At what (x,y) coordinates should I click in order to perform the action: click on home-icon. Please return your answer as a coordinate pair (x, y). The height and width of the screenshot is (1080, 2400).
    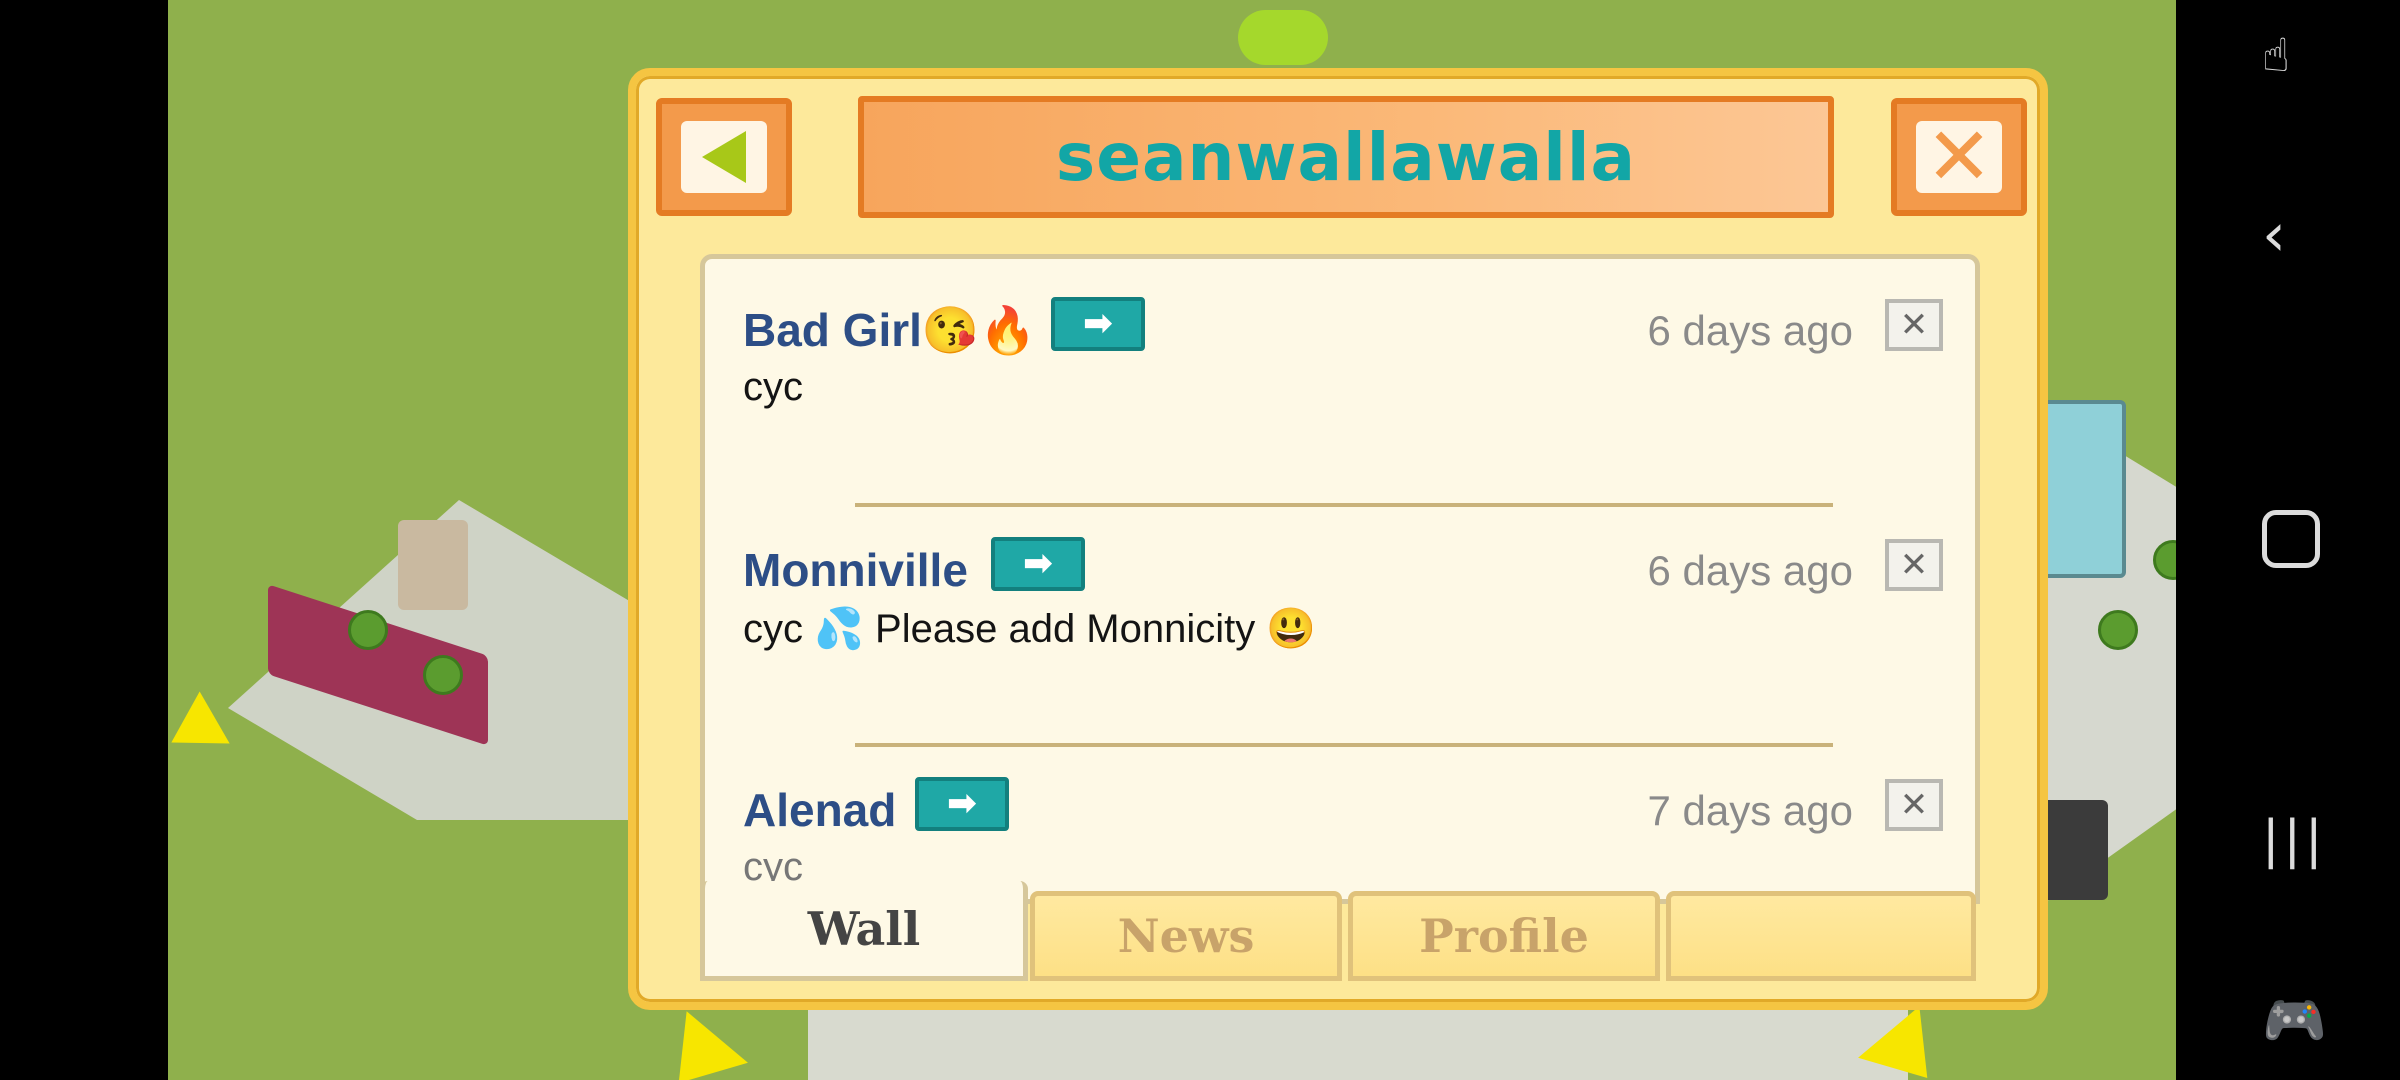
    Looking at the image, I should click on (2291, 539).